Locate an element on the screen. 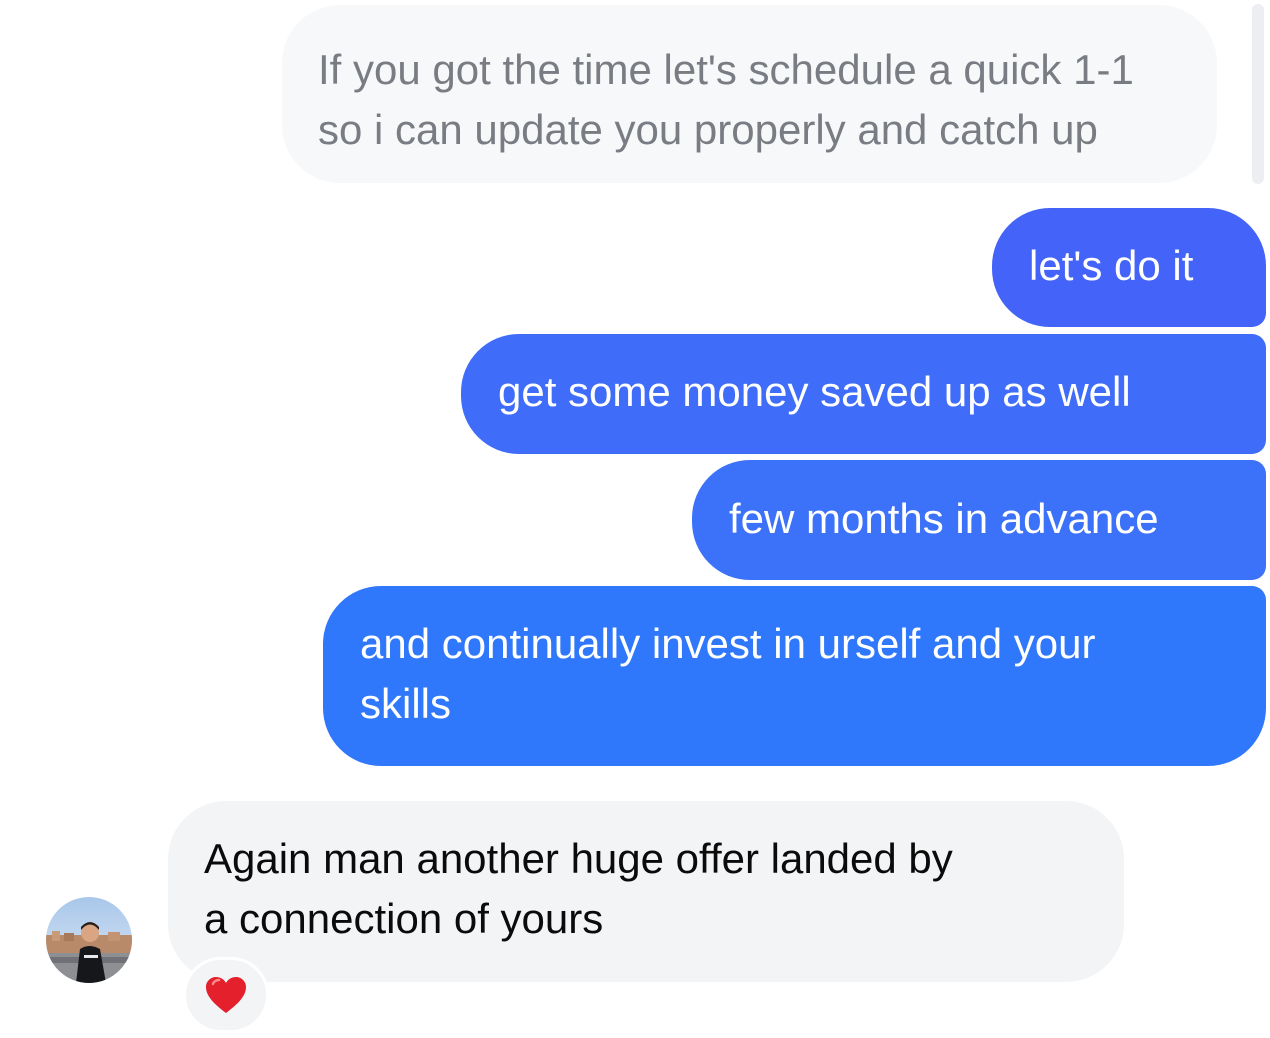  outgoing-message-bubble: few months in advance is located at coordinates (979, 520).